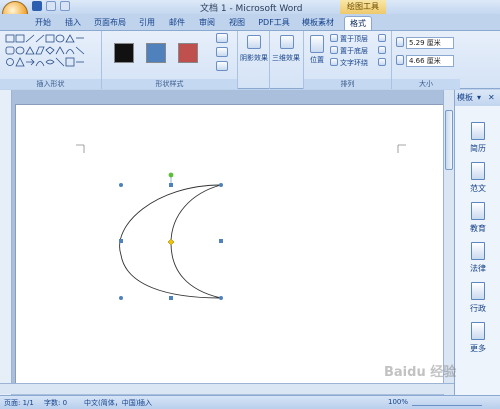 This screenshot has width=500, height=409. Describe the element at coordinates (448, 242) in the screenshot. I see `vertical-scrollbar` at that location.